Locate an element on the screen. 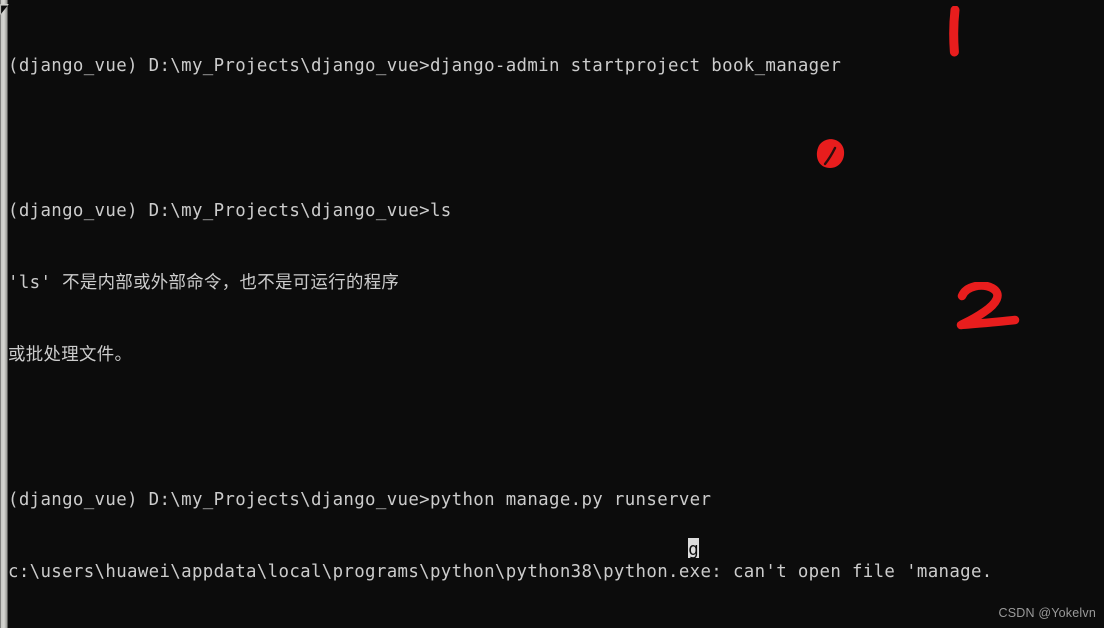 Image resolution: width=1104 pixels, height=628 pixels. scroll-up-arrow-icon is located at coordinates (4, 7).